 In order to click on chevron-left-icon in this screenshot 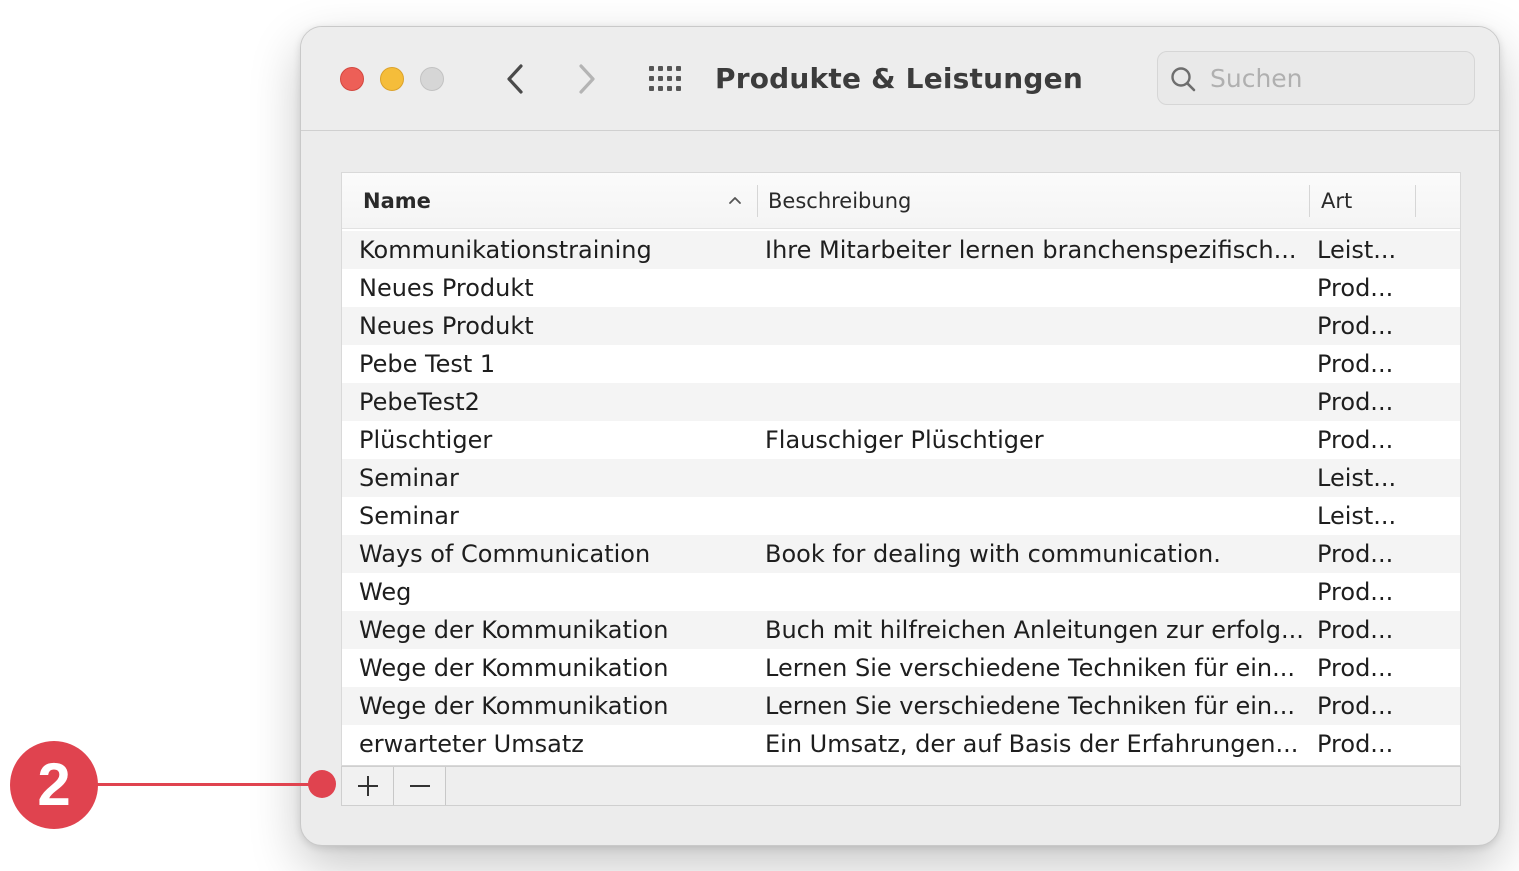, I will do `click(515, 79)`.